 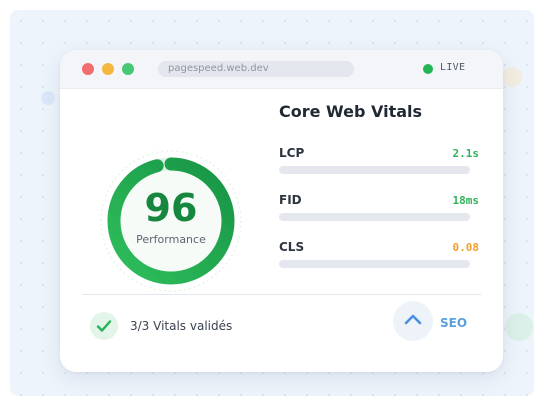 What do you see at coordinates (453, 323) in the screenshot?
I see `seo-label: SEO` at bounding box center [453, 323].